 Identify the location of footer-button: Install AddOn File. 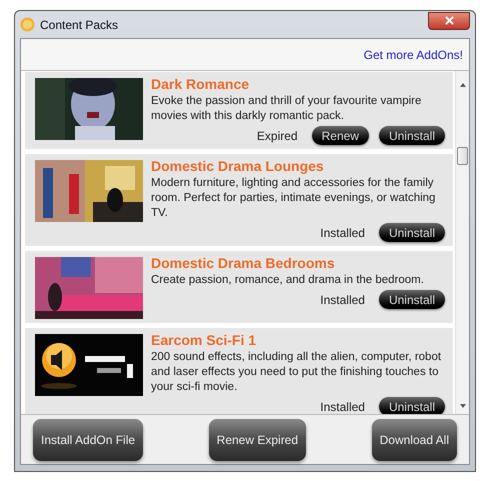
(88, 439).